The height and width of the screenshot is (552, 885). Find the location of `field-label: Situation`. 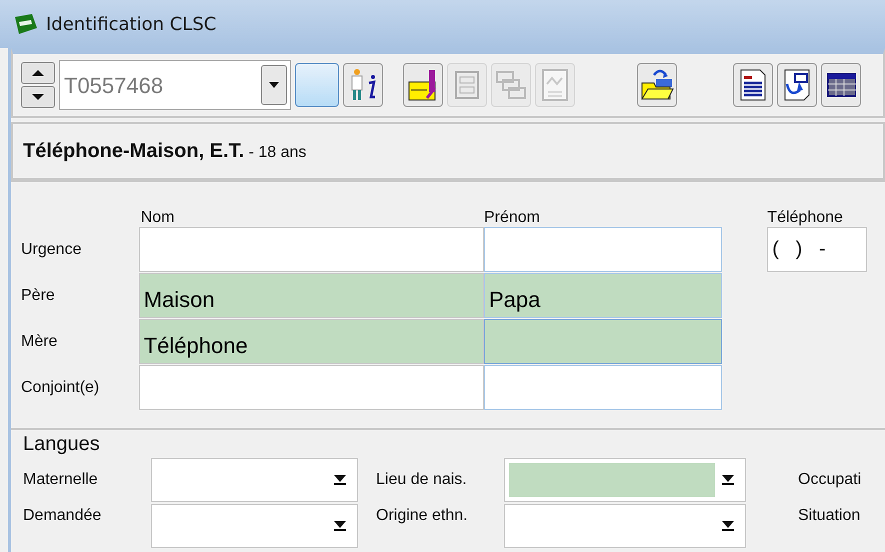

field-label: Situation is located at coordinates (829, 515).